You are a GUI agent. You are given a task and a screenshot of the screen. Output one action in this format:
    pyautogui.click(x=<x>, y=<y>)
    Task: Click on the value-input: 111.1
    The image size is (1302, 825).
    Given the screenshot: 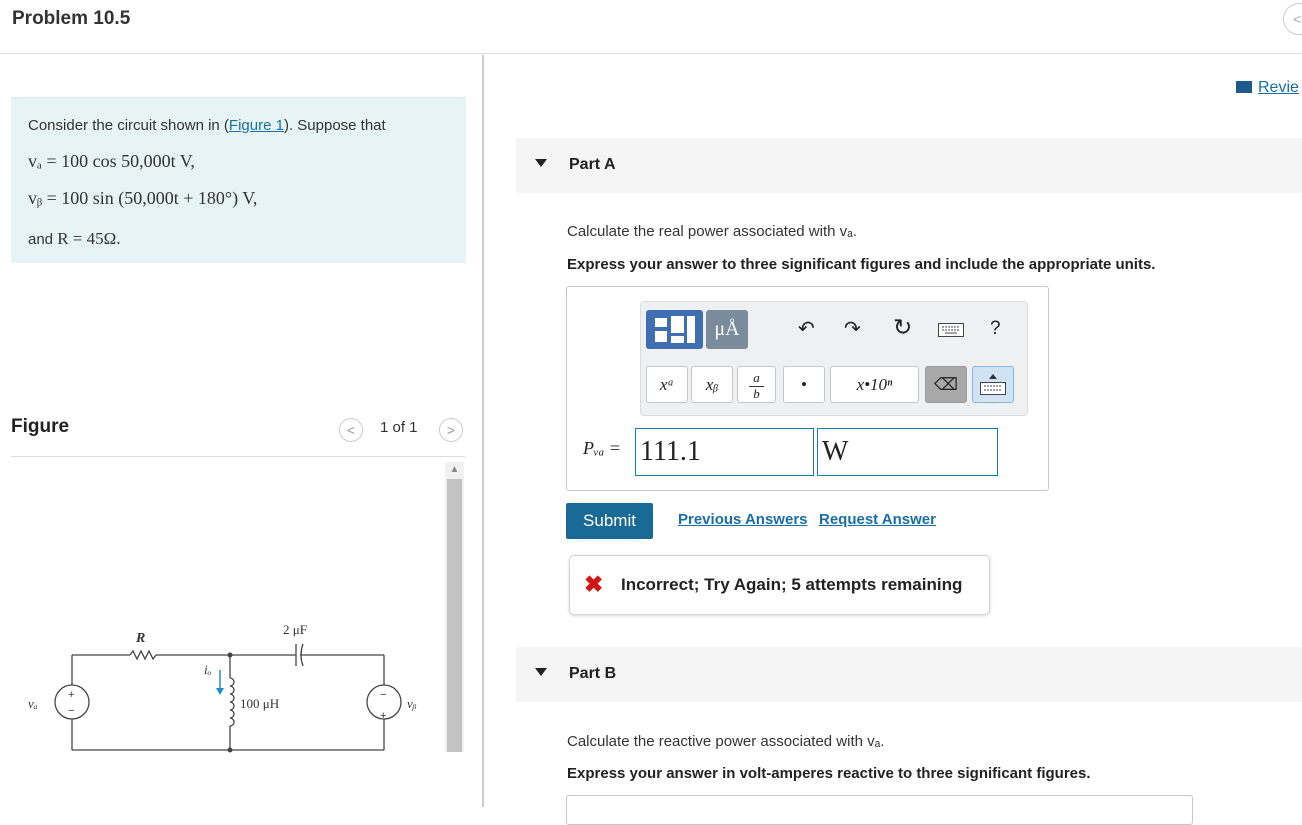 What is the action you would take?
    pyautogui.click(x=724, y=452)
    